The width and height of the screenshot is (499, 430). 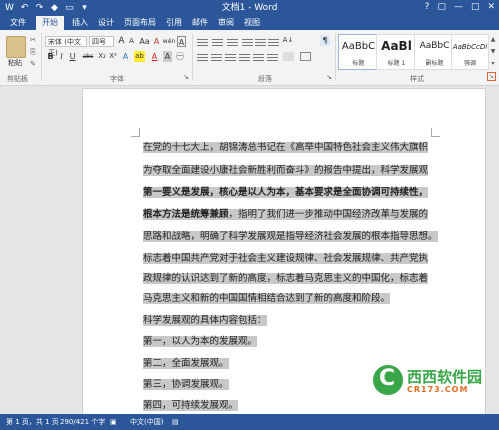 I want to click on shrink-font-button: A, so click(x=131, y=41).